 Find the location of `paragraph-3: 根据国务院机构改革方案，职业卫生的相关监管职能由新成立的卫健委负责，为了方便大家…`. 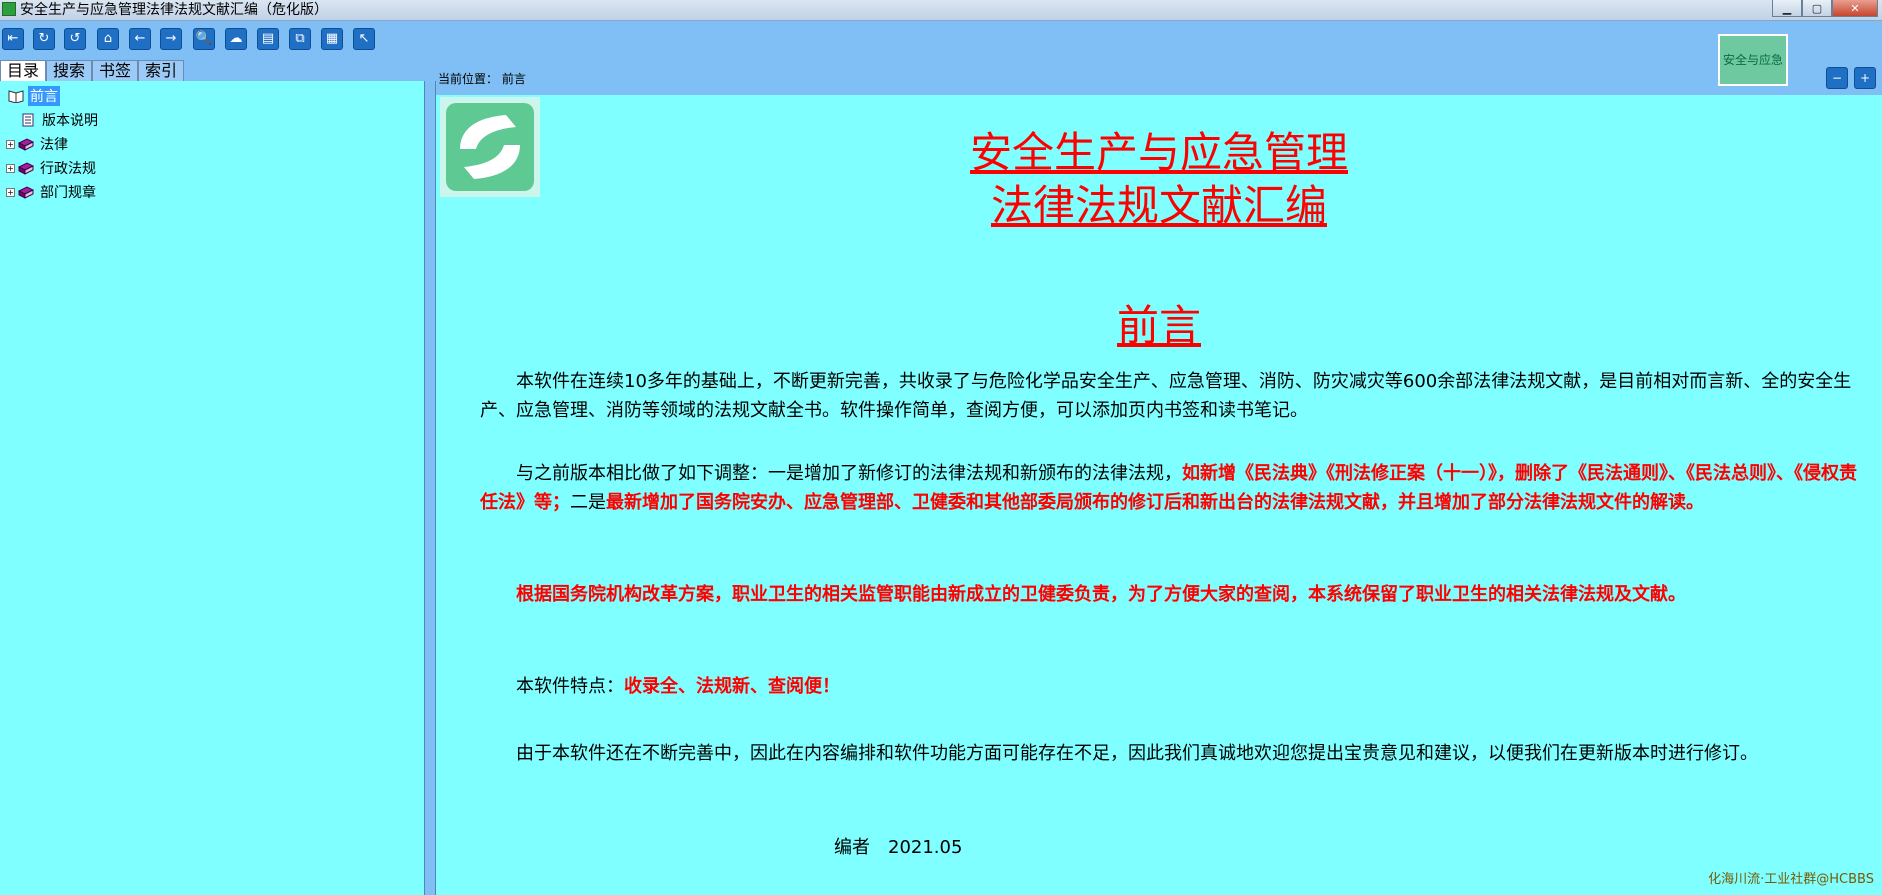

paragraph-3: 根据国务院机构改革方案，职业卫生的相关监管职能由新成立的卫健委负责，为了方便大家… is located at coordinates (1101, 594).